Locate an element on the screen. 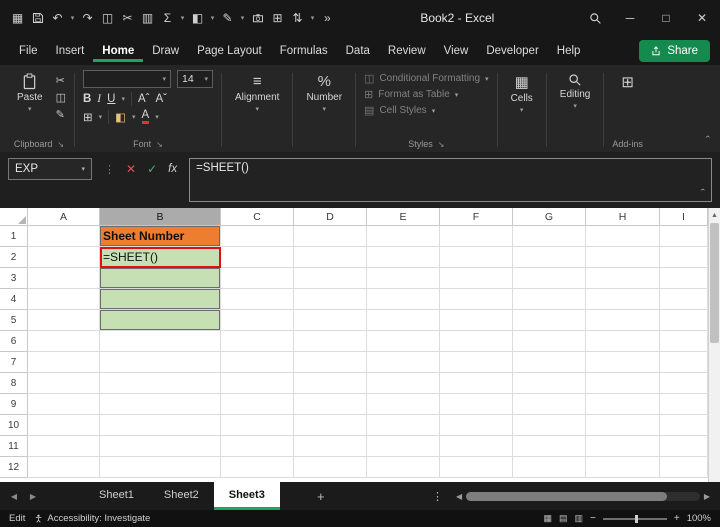 The height and width of the screenshot is (527, 720). columns-icon: ▥ is located at coordinates (147, 18).